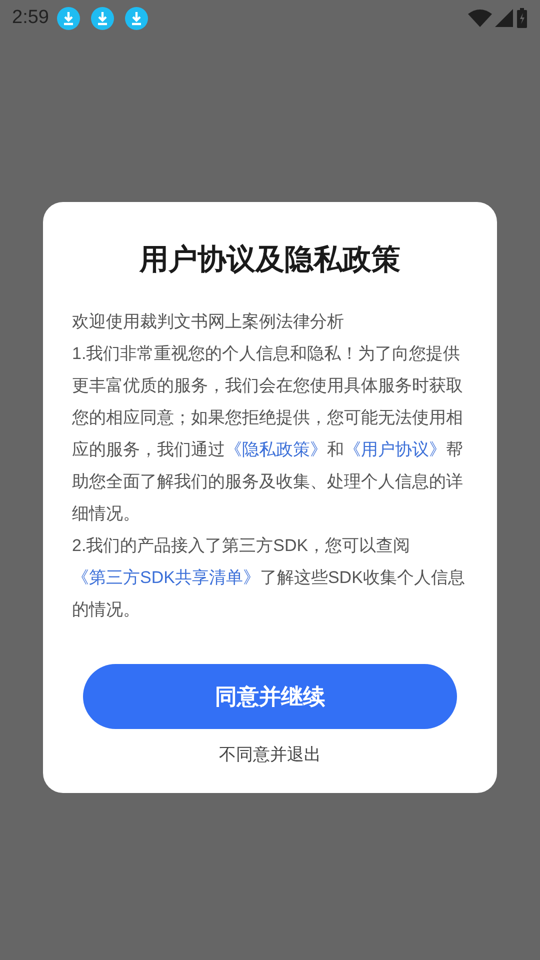 Image resolution: width=540 pixels, height=960 pixels. Describe the element at coordinates (208, 322) in the screenshot. I see `paragraph: 欢迎使用裁判文书网上案例法律分析` at that location.